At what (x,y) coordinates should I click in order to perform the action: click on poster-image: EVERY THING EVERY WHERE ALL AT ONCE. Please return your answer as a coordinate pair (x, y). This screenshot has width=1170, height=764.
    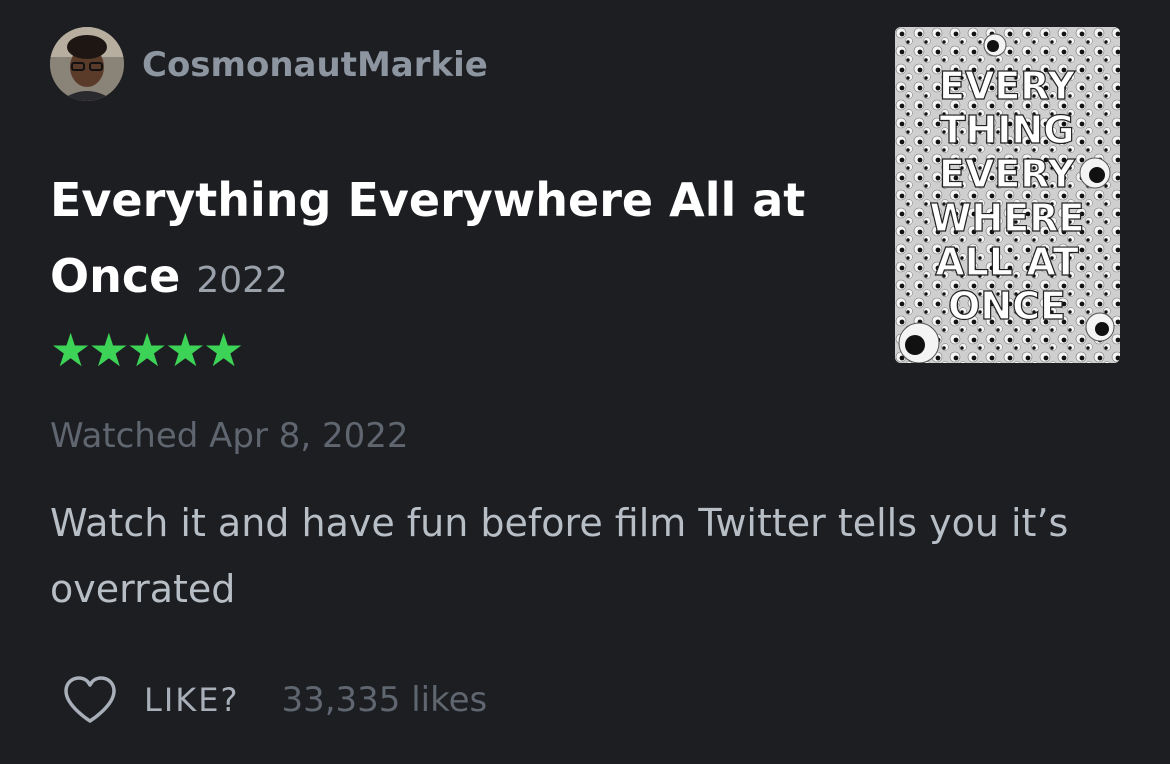
    Looking at the image, I should click on (1007, 195).